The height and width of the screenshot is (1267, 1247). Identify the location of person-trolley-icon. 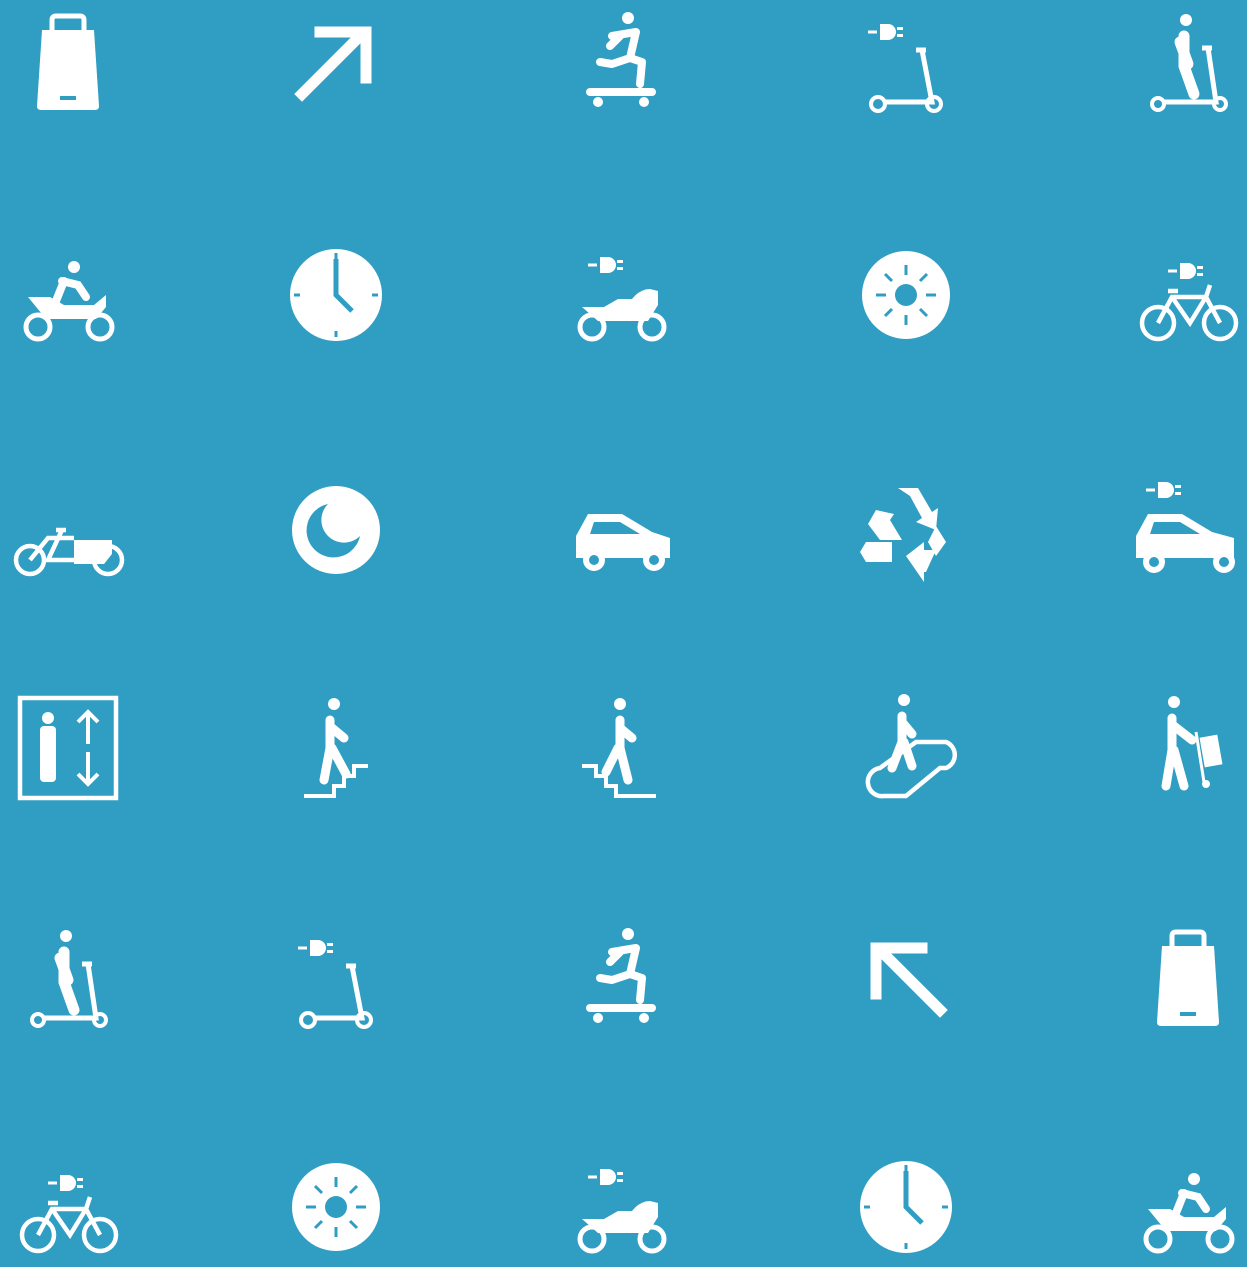
(1187, 748).